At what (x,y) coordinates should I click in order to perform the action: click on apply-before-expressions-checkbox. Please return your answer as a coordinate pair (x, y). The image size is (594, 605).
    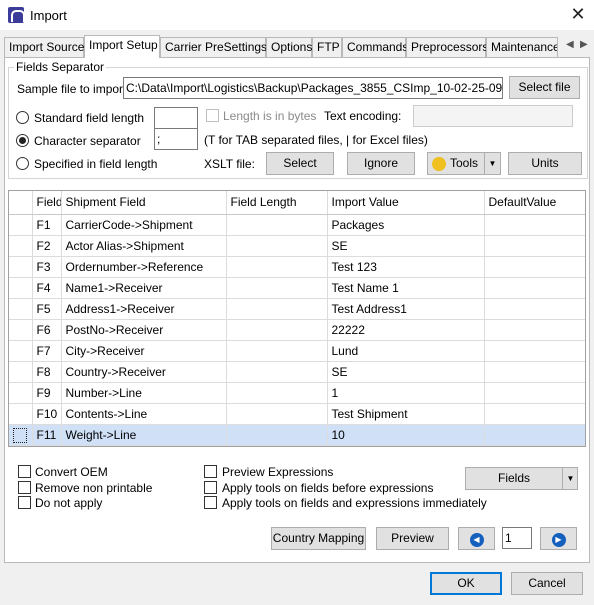
    Looking at the image, I should click on (210, 487).